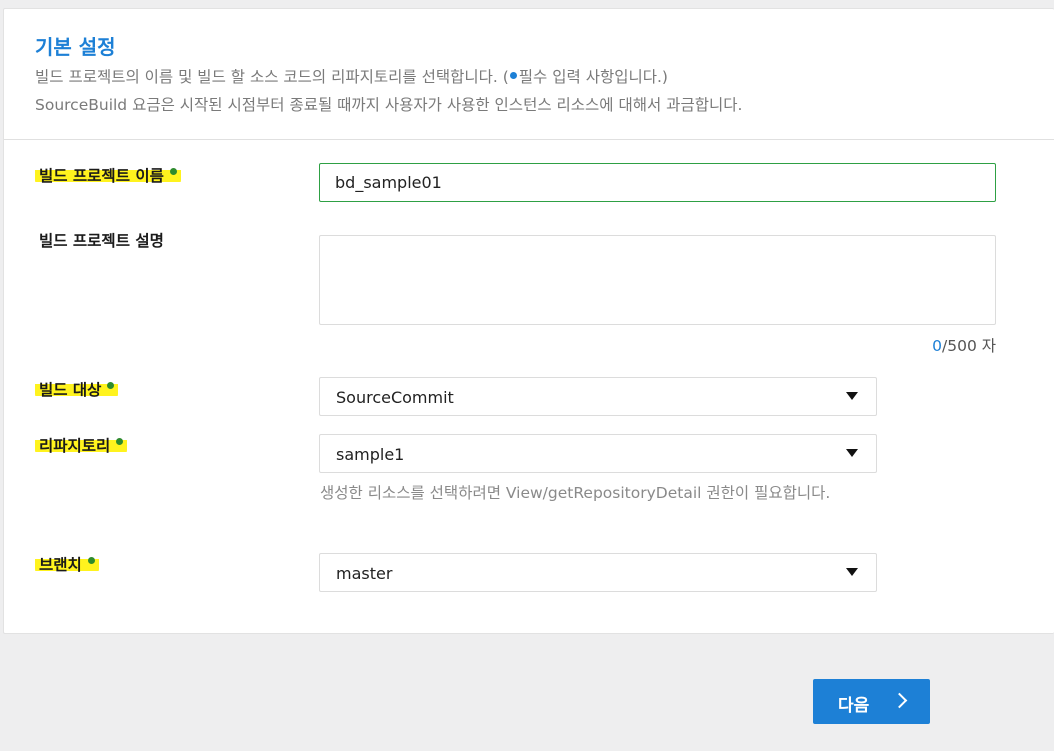 The width and height of the screenshot is (1054, 751). Describe the element at coordinates (598, 572) in the screenshot. I see `branch-select: master` at that location.